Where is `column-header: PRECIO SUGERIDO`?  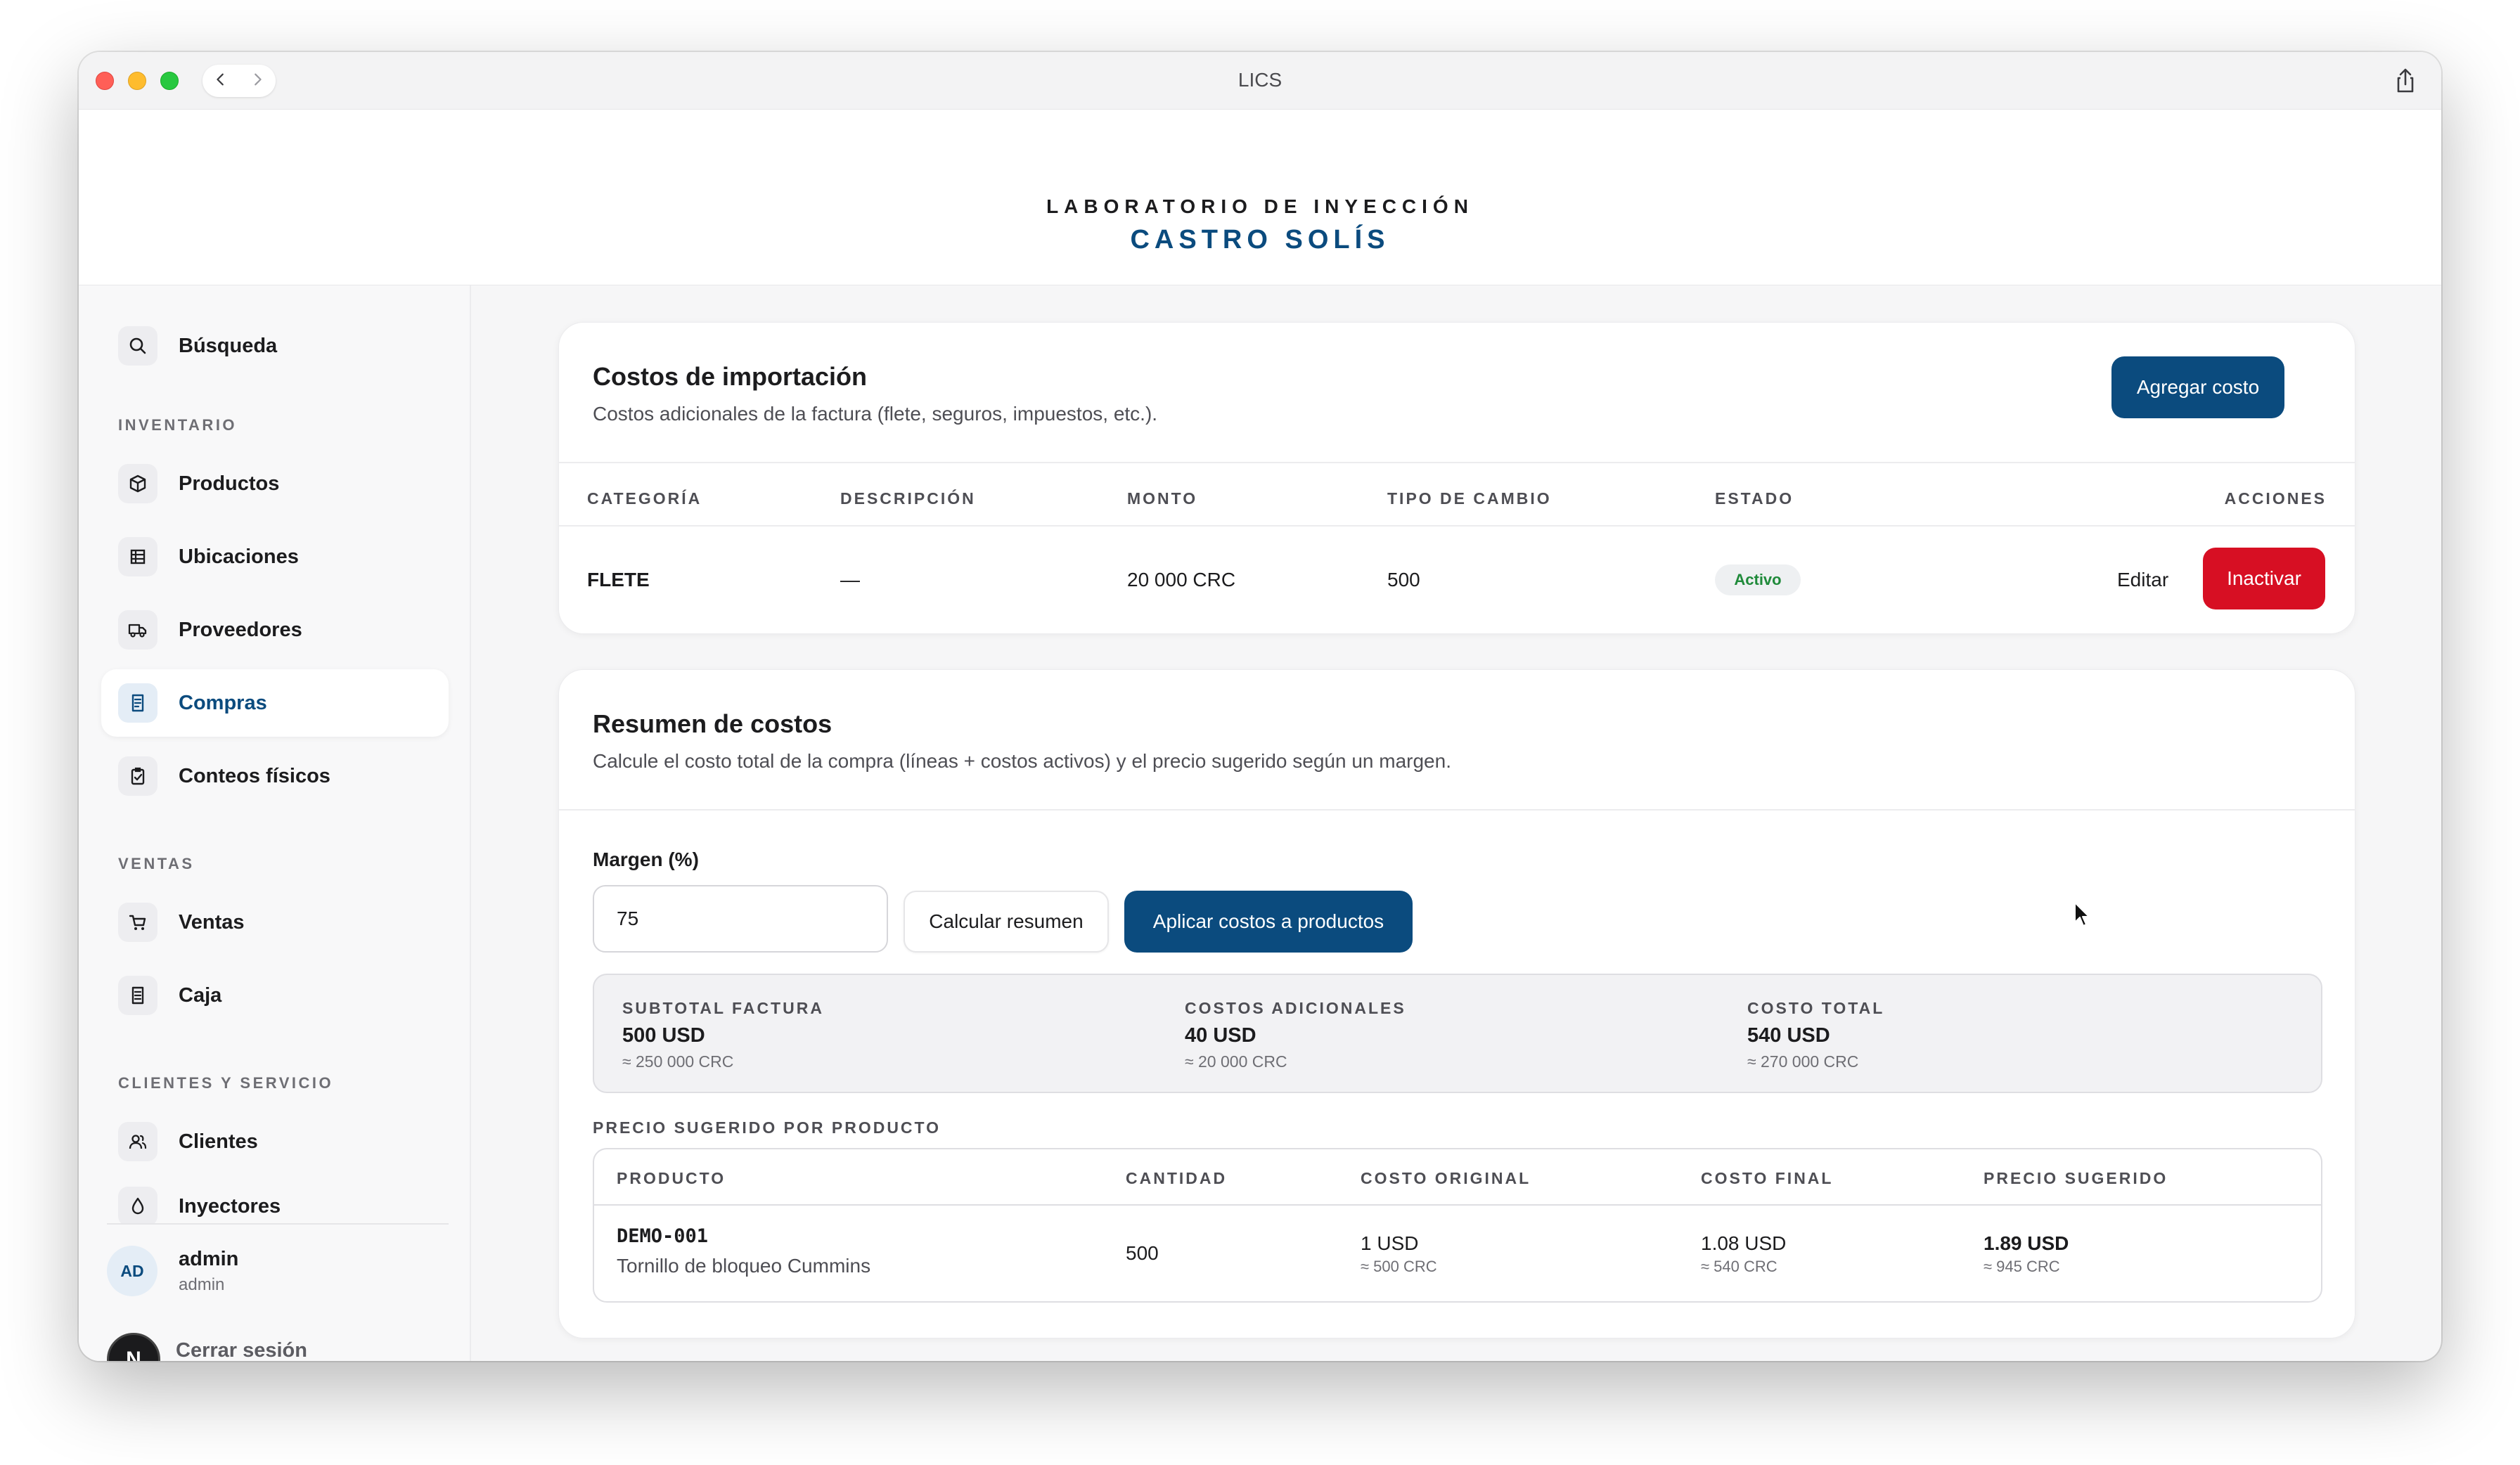 column-header: PRECIO SUGERIDO is located at coordinates (2076, 1178).